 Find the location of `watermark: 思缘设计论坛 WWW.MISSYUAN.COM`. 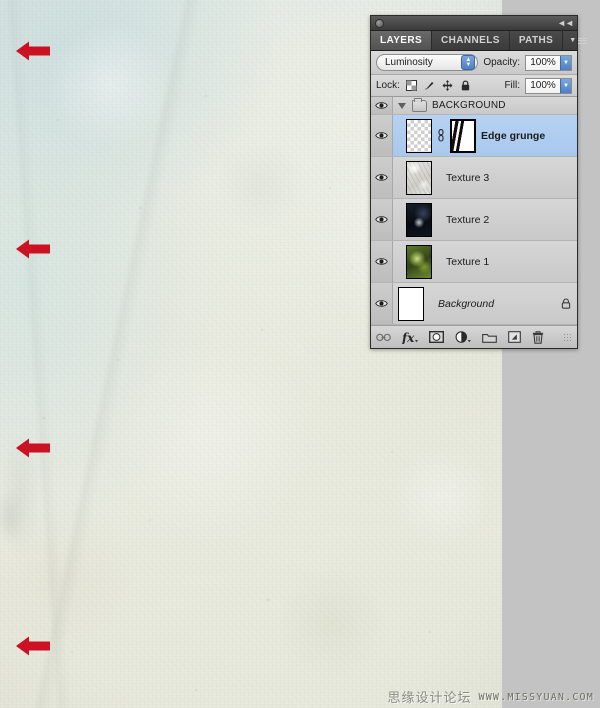

watermark: 思缘设计论坛 WWW.MISSYUAN.COM is located at coordinates (490, 697).